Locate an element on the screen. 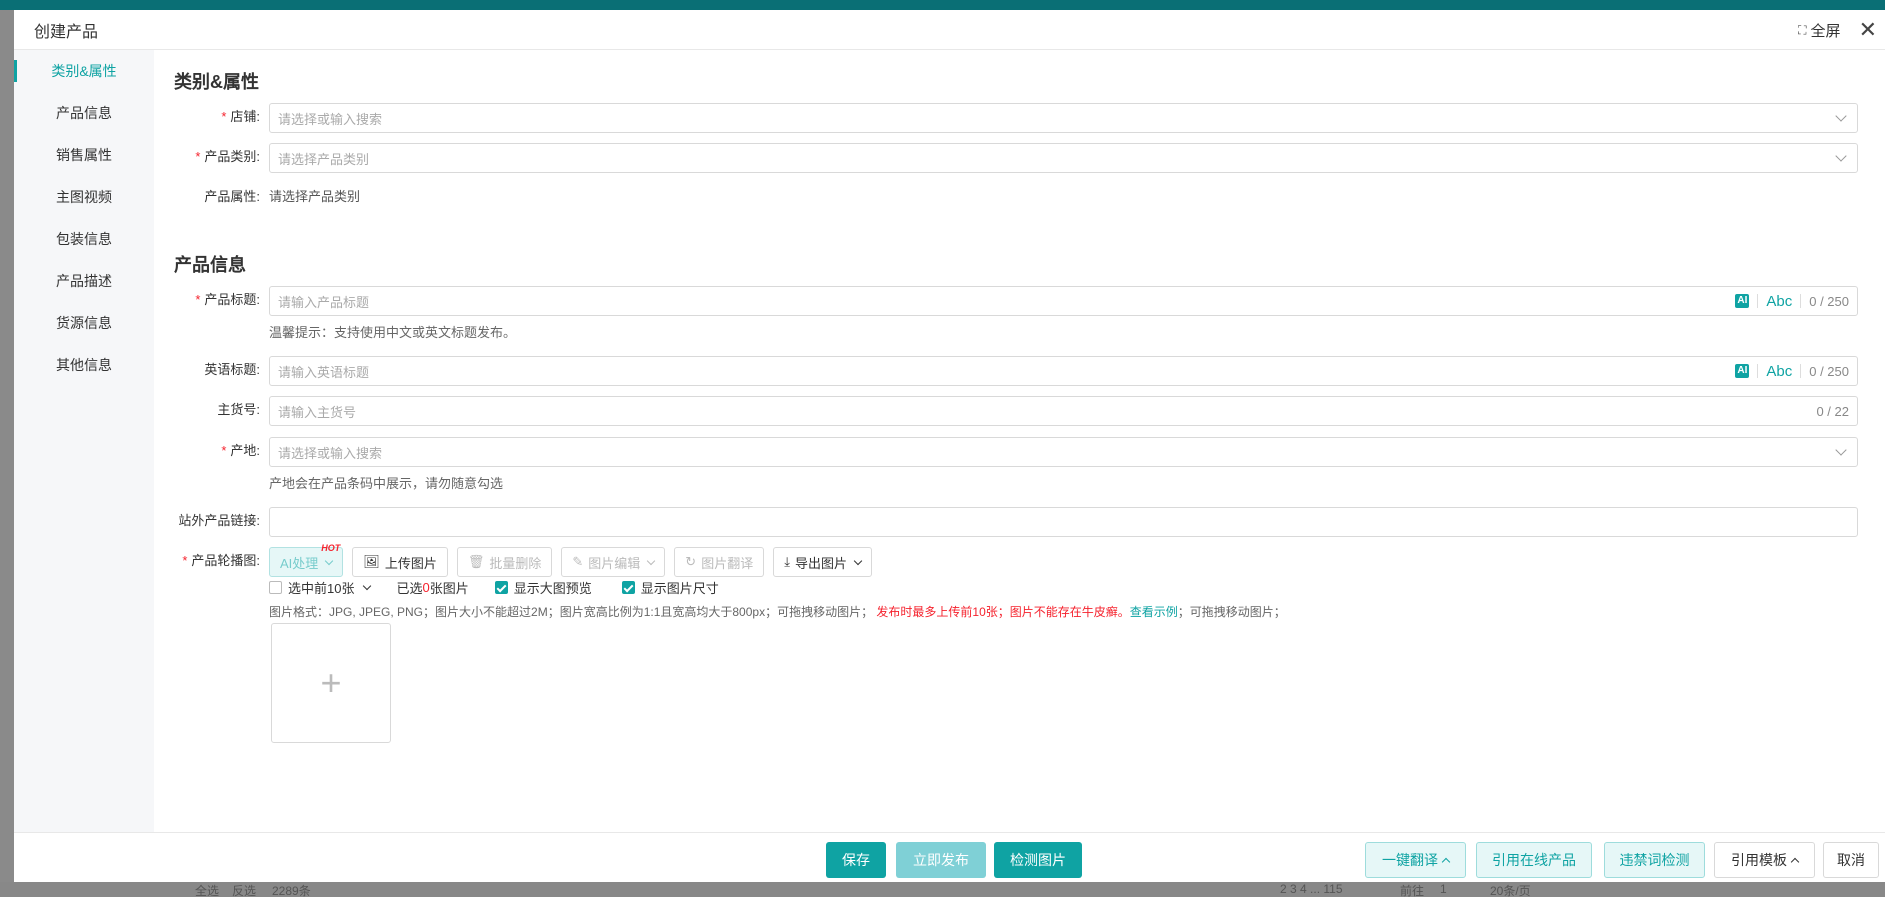 The image size is (1885, 897). en-title-char-count: 0 / 250 is located at coordinates (1829, 371).